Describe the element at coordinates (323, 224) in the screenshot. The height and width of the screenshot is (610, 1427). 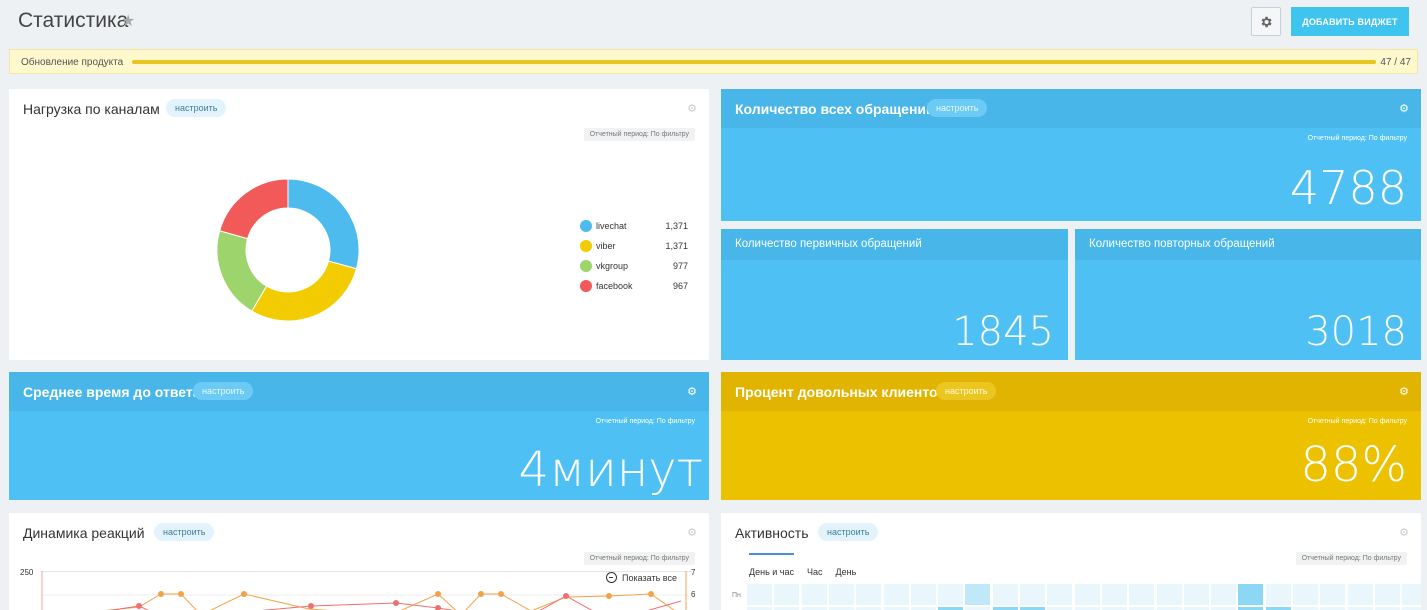
I see `donut-slice-livechat` at that location.